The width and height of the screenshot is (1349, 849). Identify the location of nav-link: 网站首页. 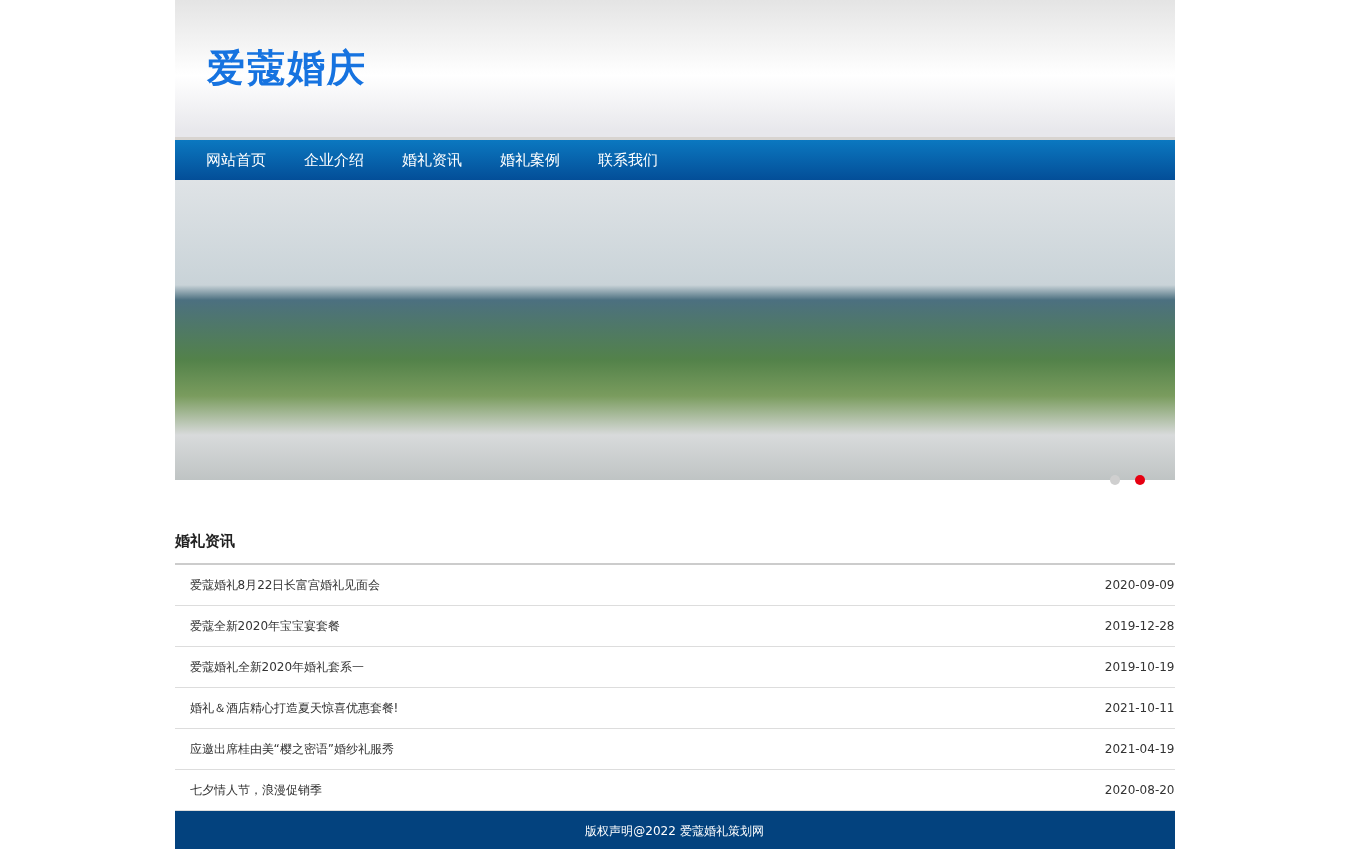
(235, 160).